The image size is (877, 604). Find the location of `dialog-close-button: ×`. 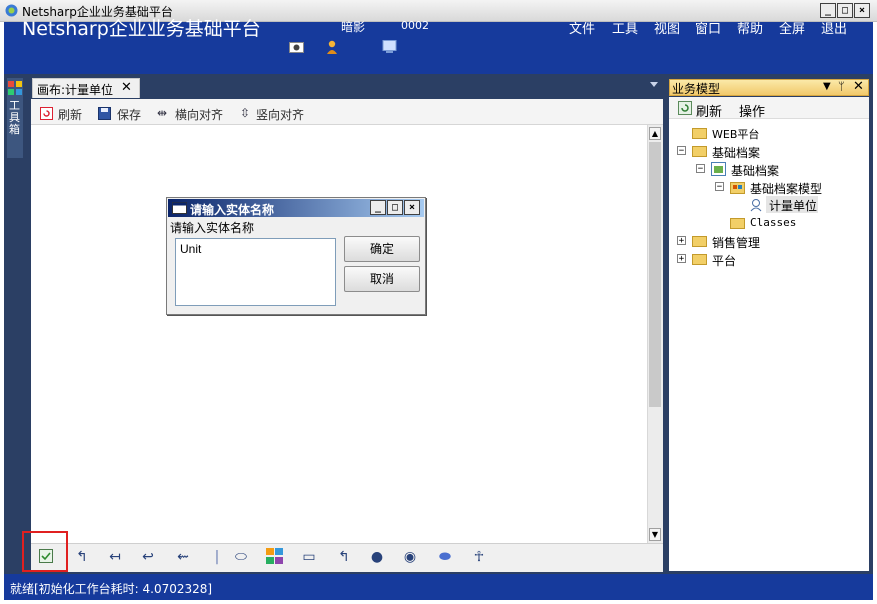

dialog-close-button: × is located at coordinates (412, 207).